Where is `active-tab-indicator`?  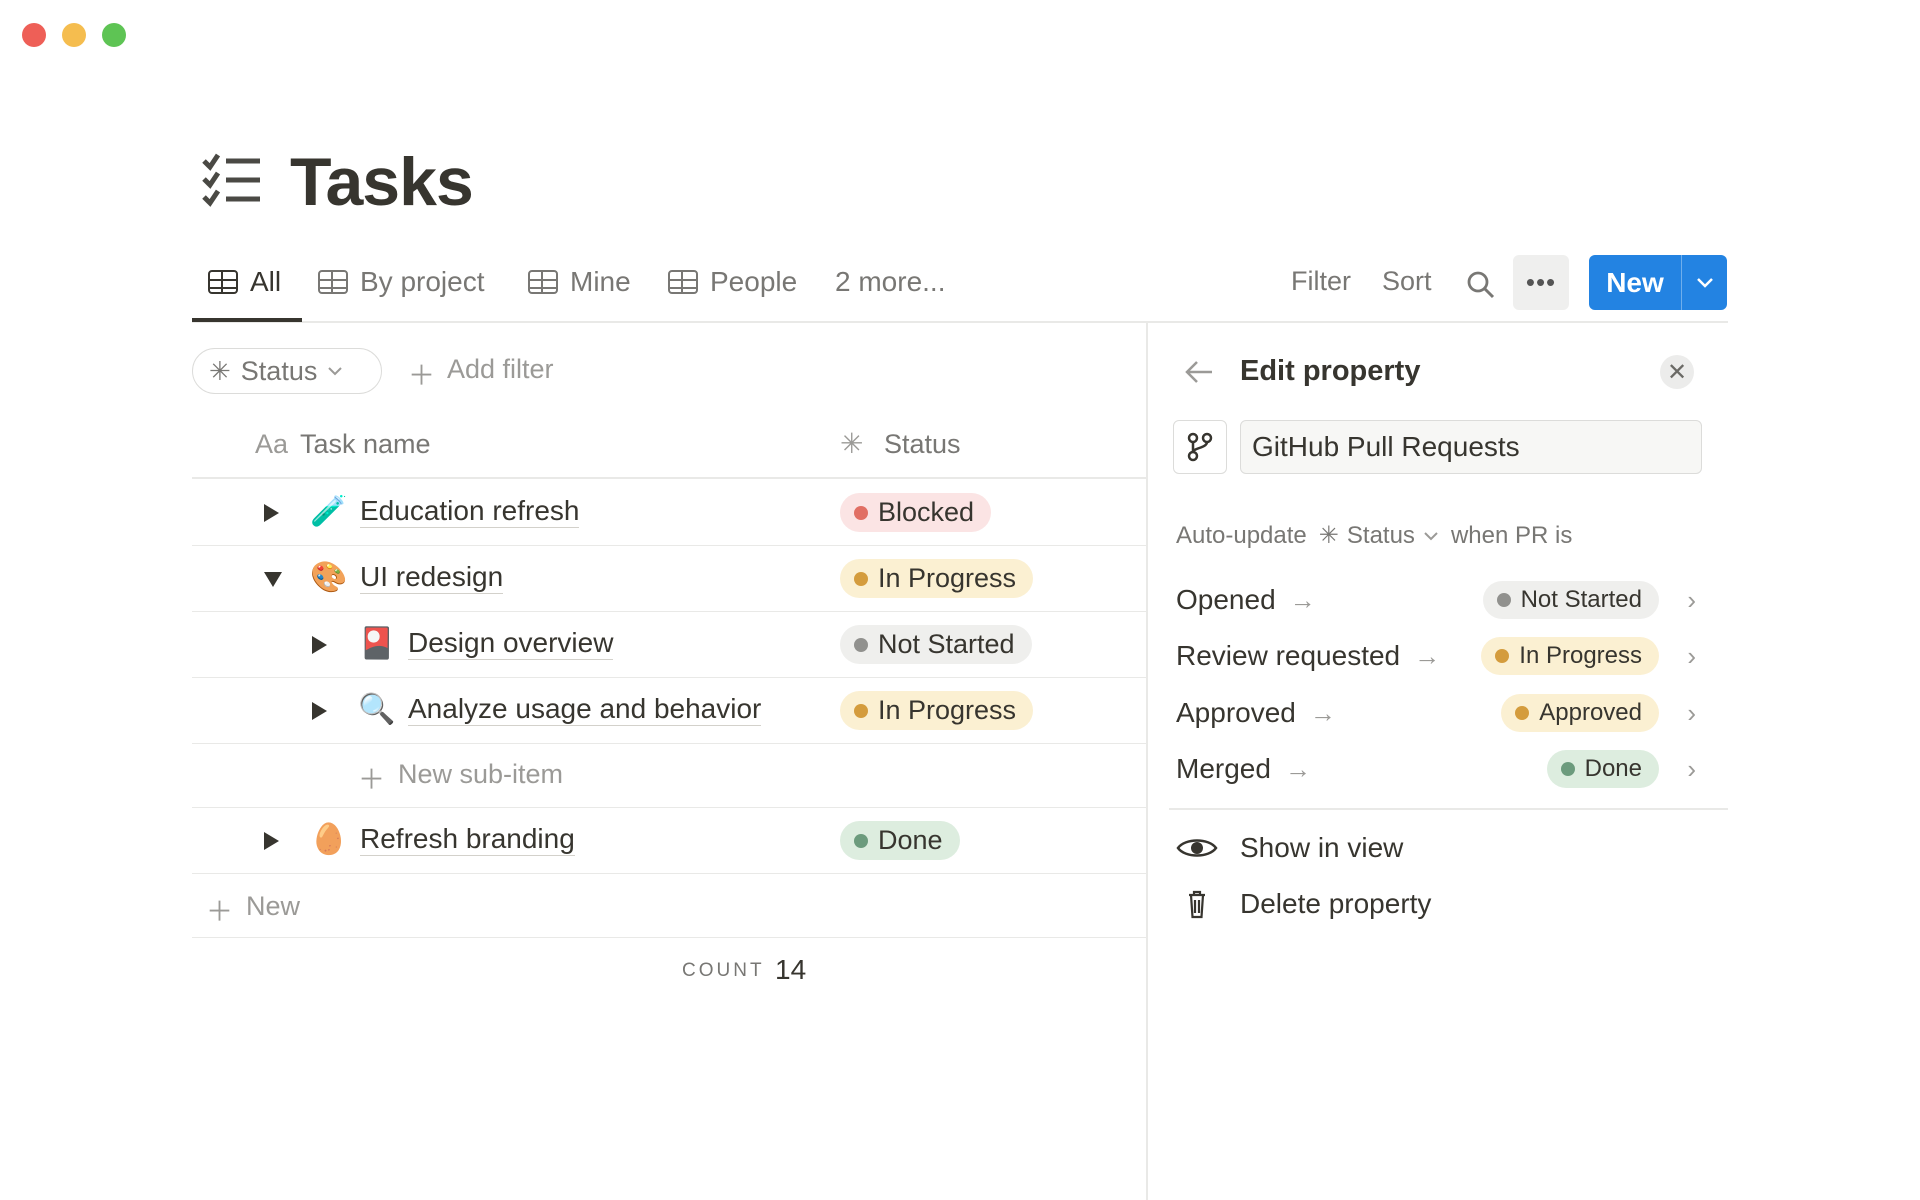 active-tab-indicator is located at coordinates (247, 320).